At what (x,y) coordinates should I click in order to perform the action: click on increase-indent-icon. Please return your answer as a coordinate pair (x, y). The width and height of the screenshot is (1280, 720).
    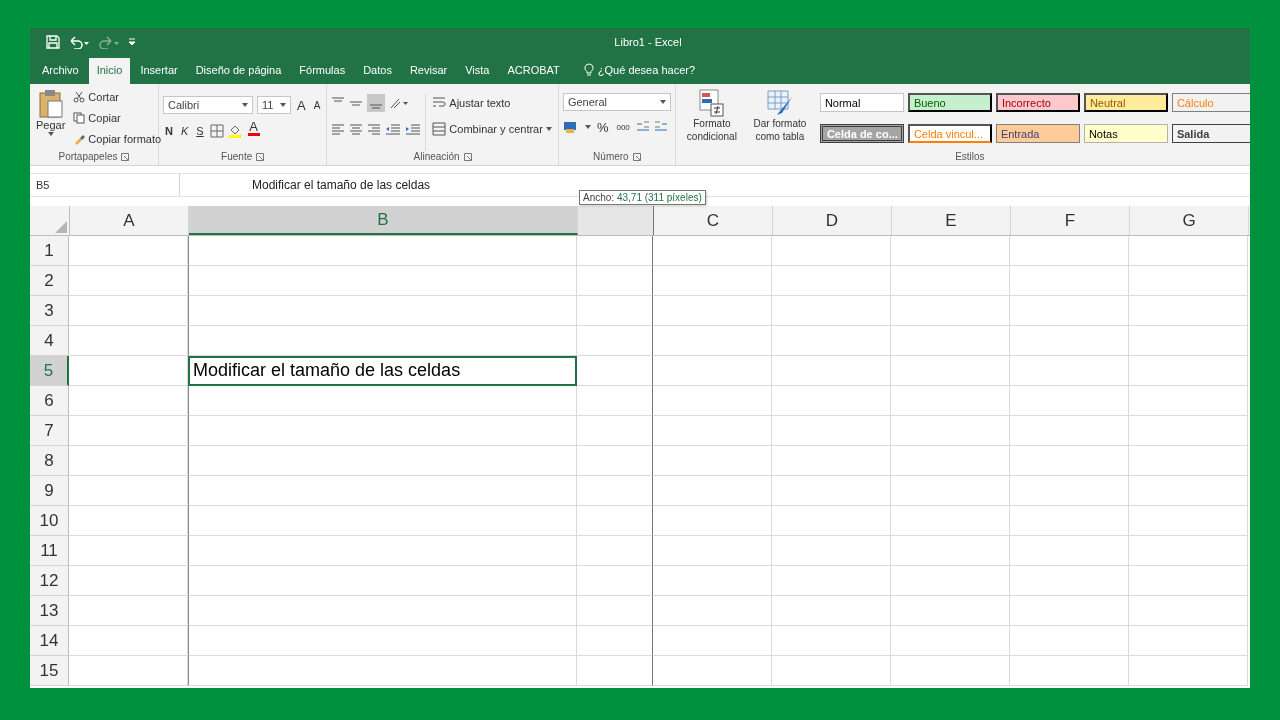
    Looking at the image, I should click on (413, 129).